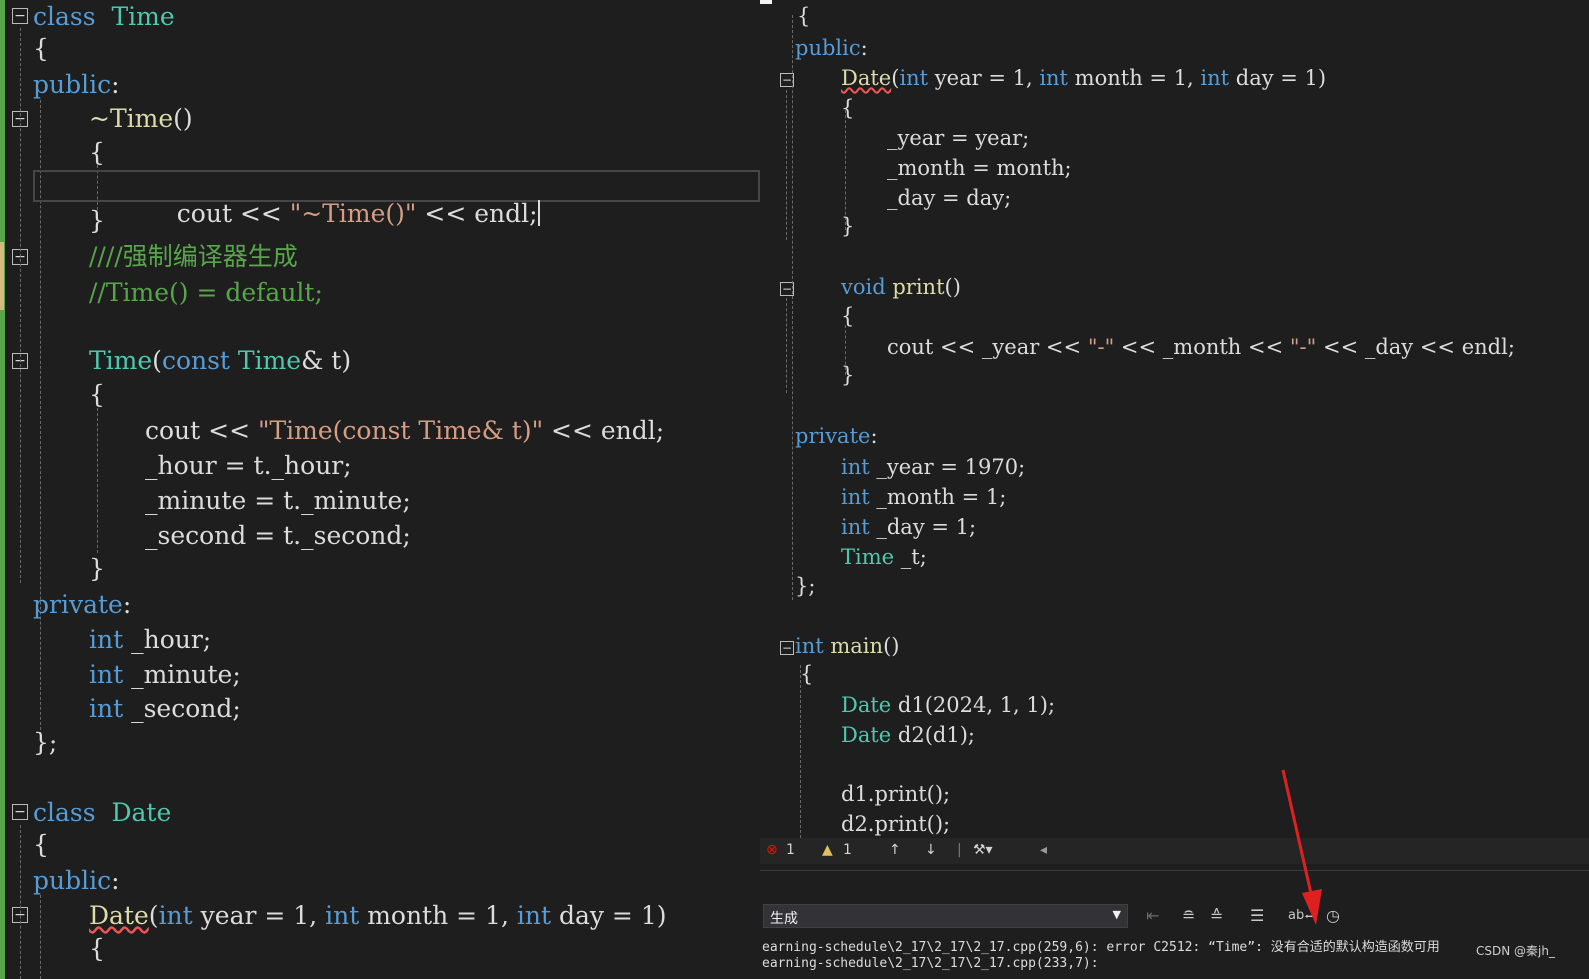 This screenshot has width=1589, height=979. I want to click on next-message-icon: ≙, so click(1216, 915).